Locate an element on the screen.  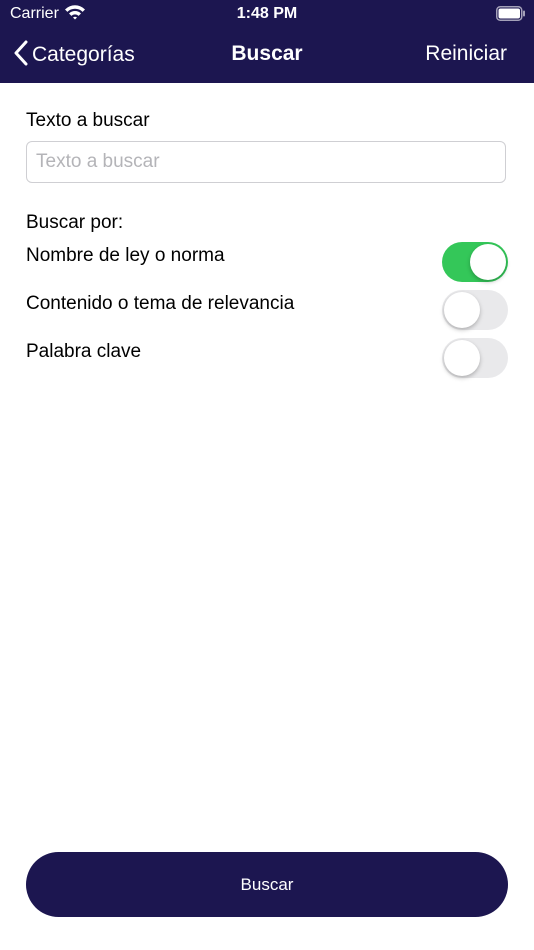
back-button: Categorías is located at coordinates (74, 55).